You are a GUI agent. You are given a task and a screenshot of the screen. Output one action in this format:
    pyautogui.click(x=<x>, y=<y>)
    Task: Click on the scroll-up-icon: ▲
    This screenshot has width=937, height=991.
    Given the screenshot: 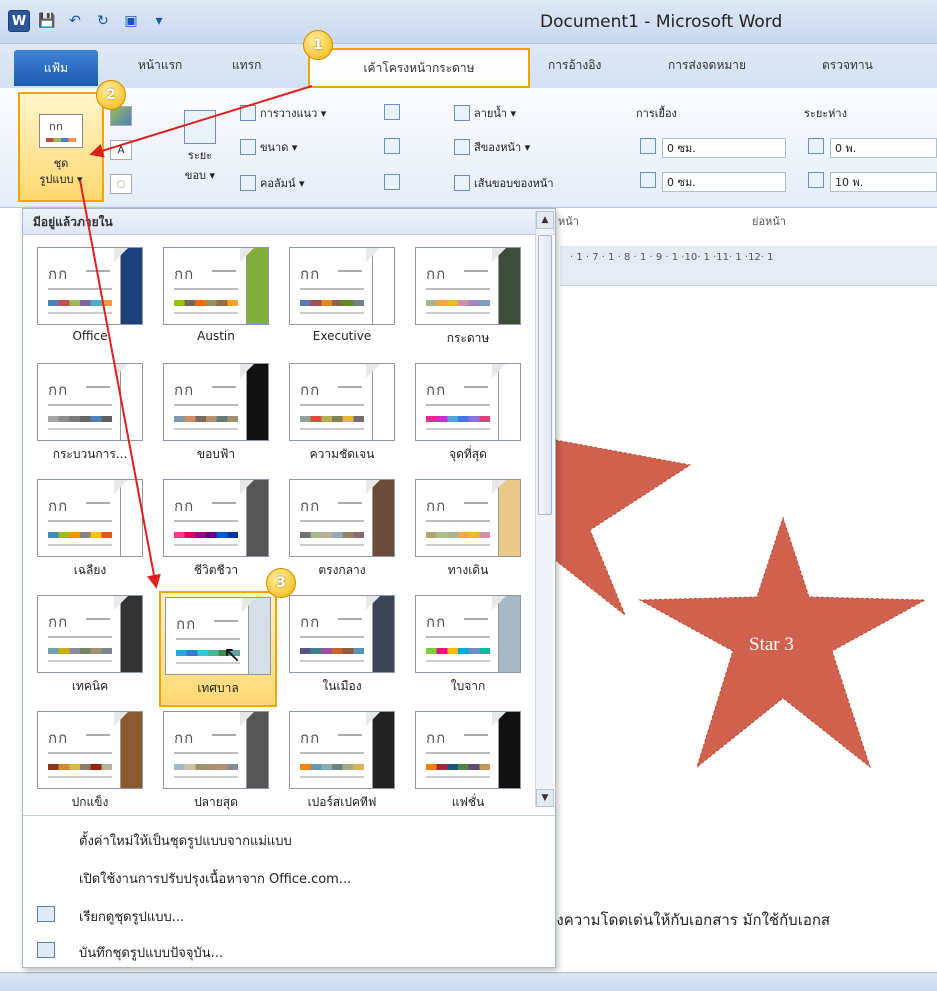 What is the action you would take?
    pyautogui.click(x=545, y=220)
    